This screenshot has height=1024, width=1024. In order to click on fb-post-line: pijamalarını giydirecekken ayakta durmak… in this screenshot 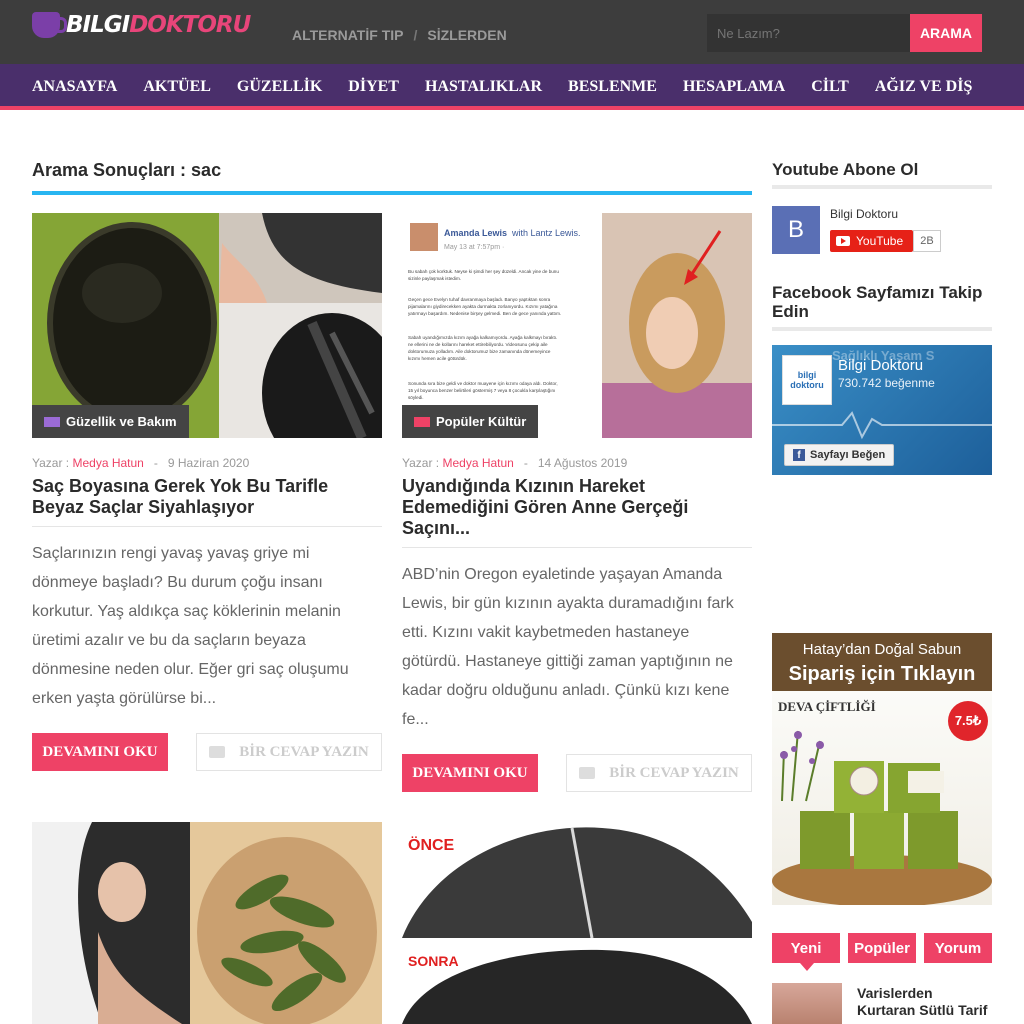, I will do `click(483, 306)`.